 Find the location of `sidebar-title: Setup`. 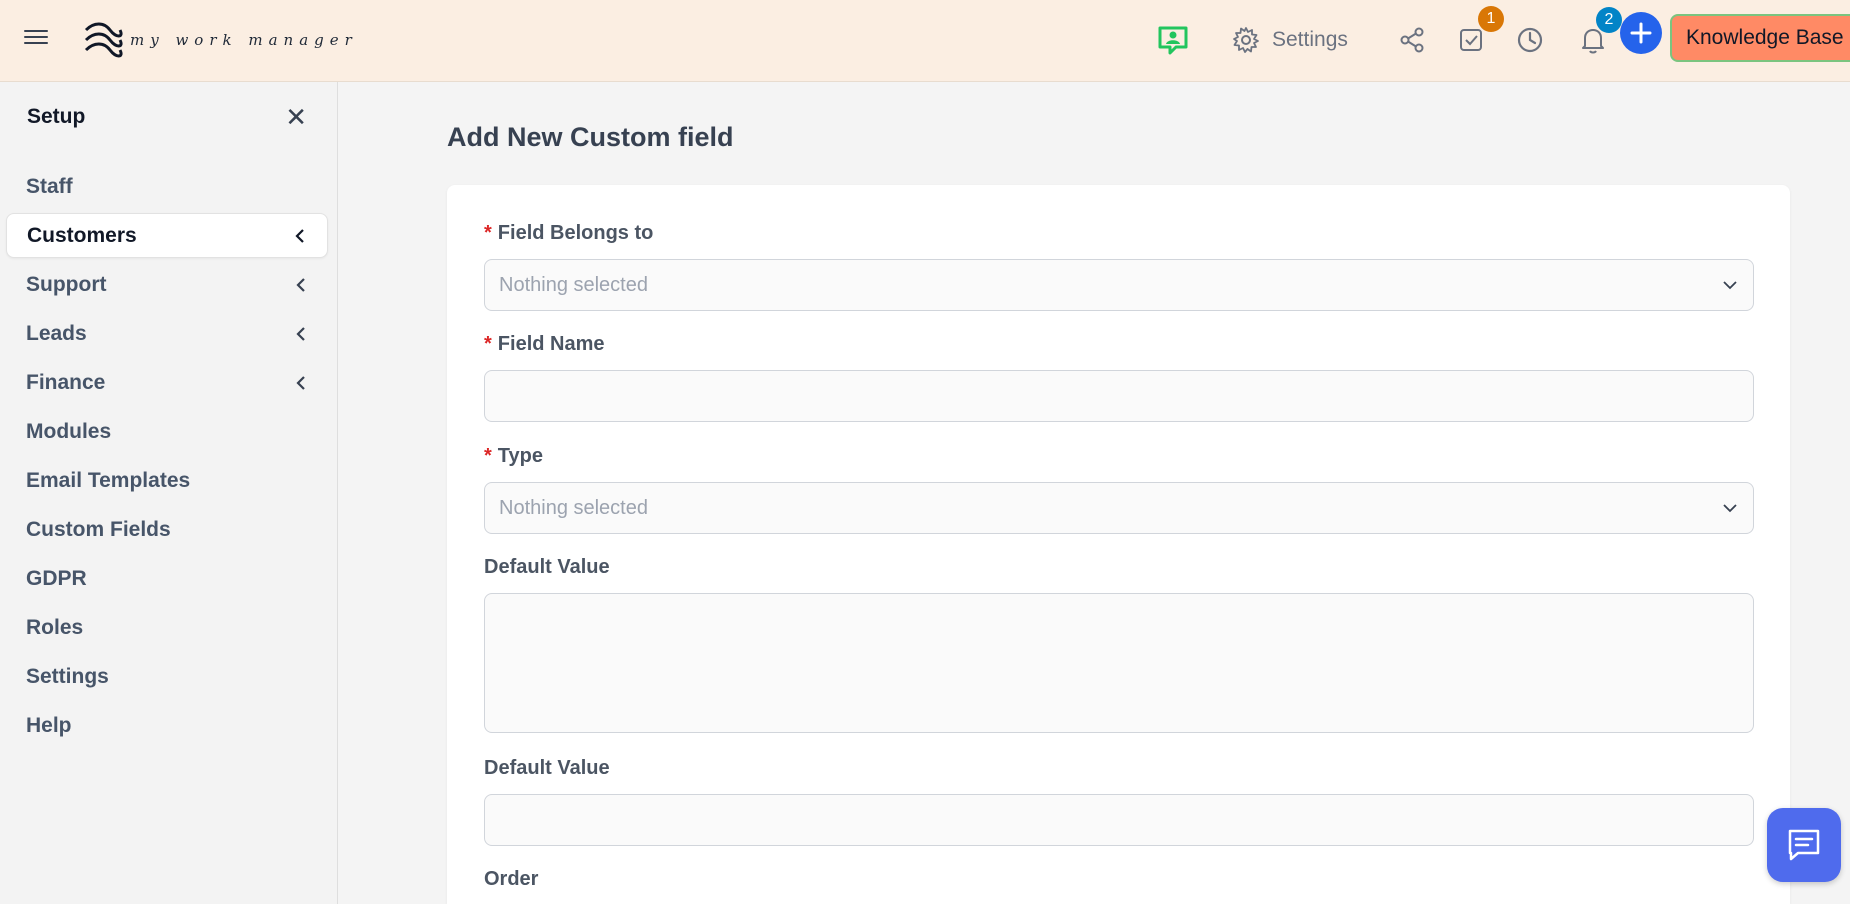

sidebar-title: Setup is located at coordinates (56, 116).